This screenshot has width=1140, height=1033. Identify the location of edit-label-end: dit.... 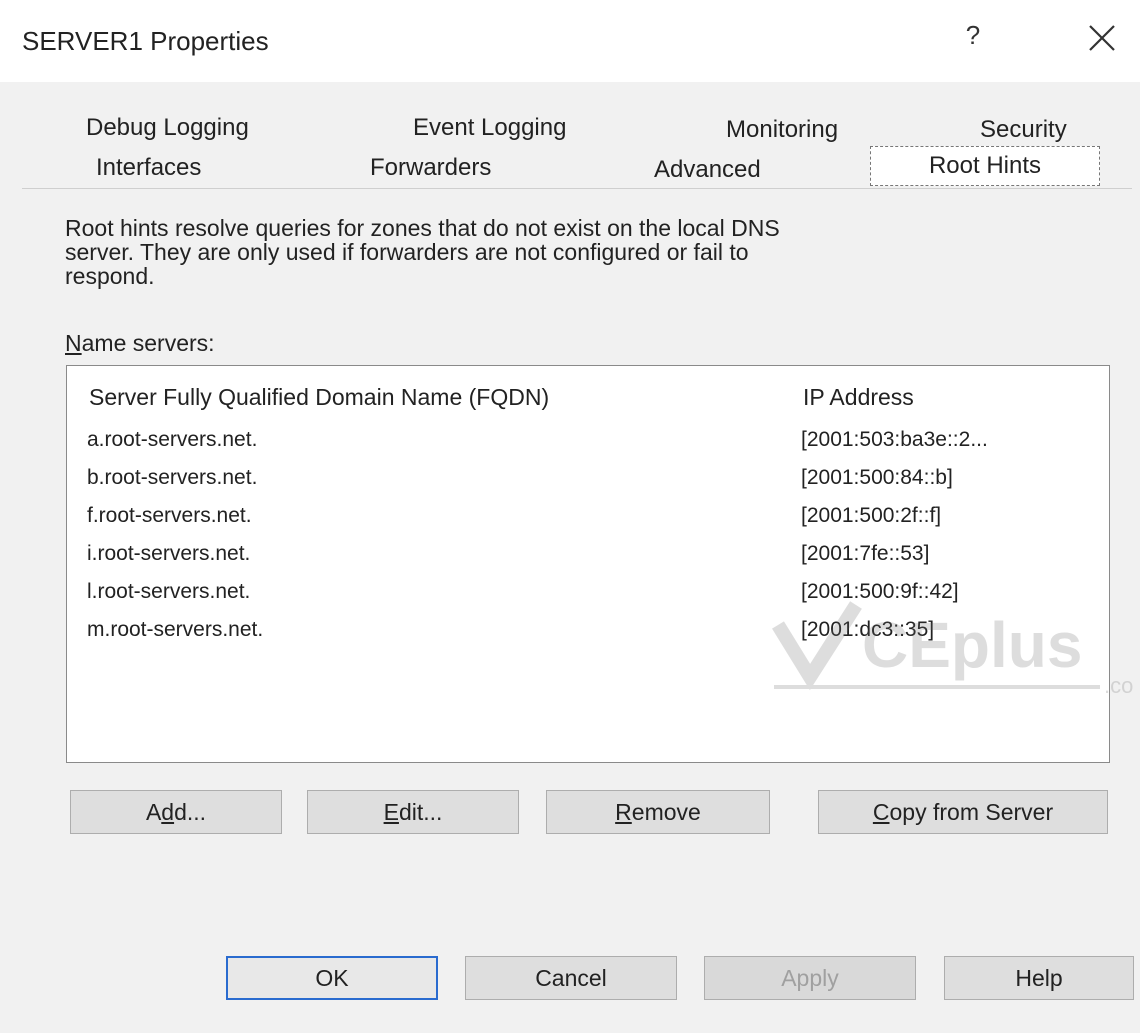
(420, 812).